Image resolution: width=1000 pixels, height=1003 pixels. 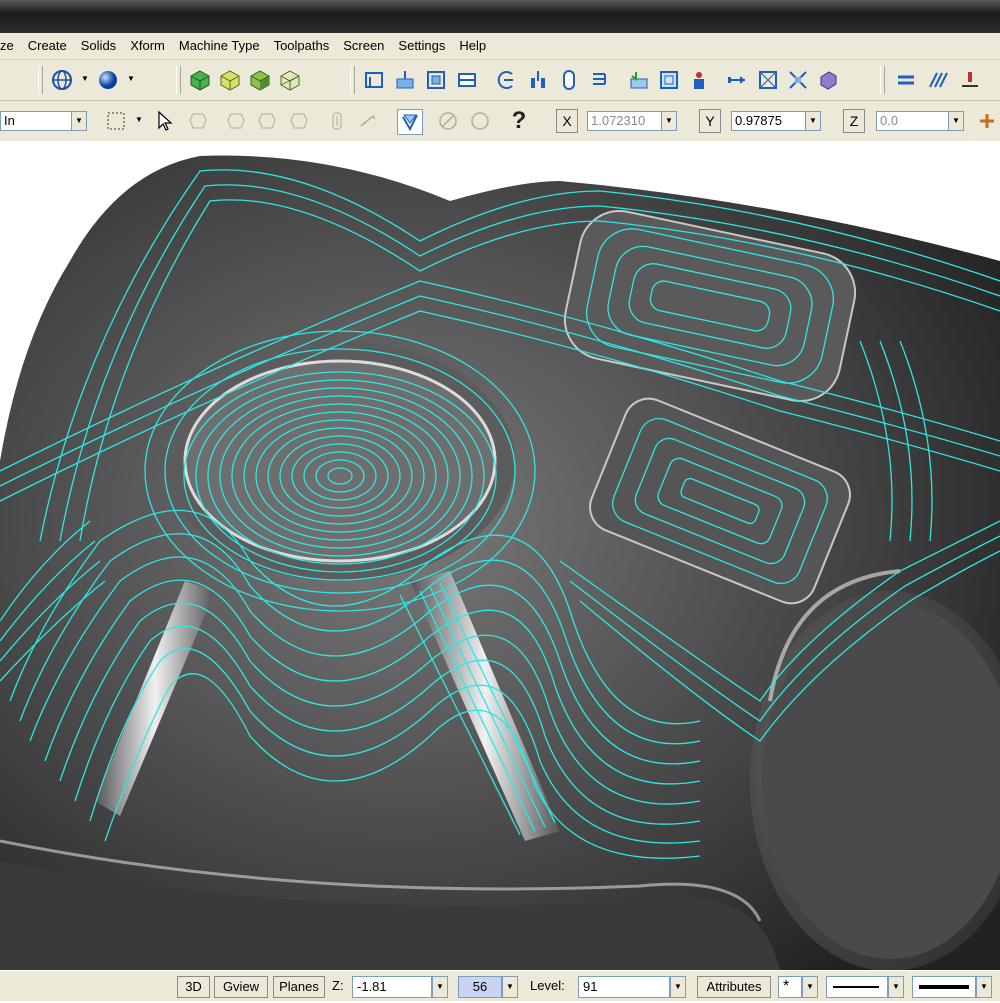 I want to click on hatch-icon, so click(x=938, y=80).